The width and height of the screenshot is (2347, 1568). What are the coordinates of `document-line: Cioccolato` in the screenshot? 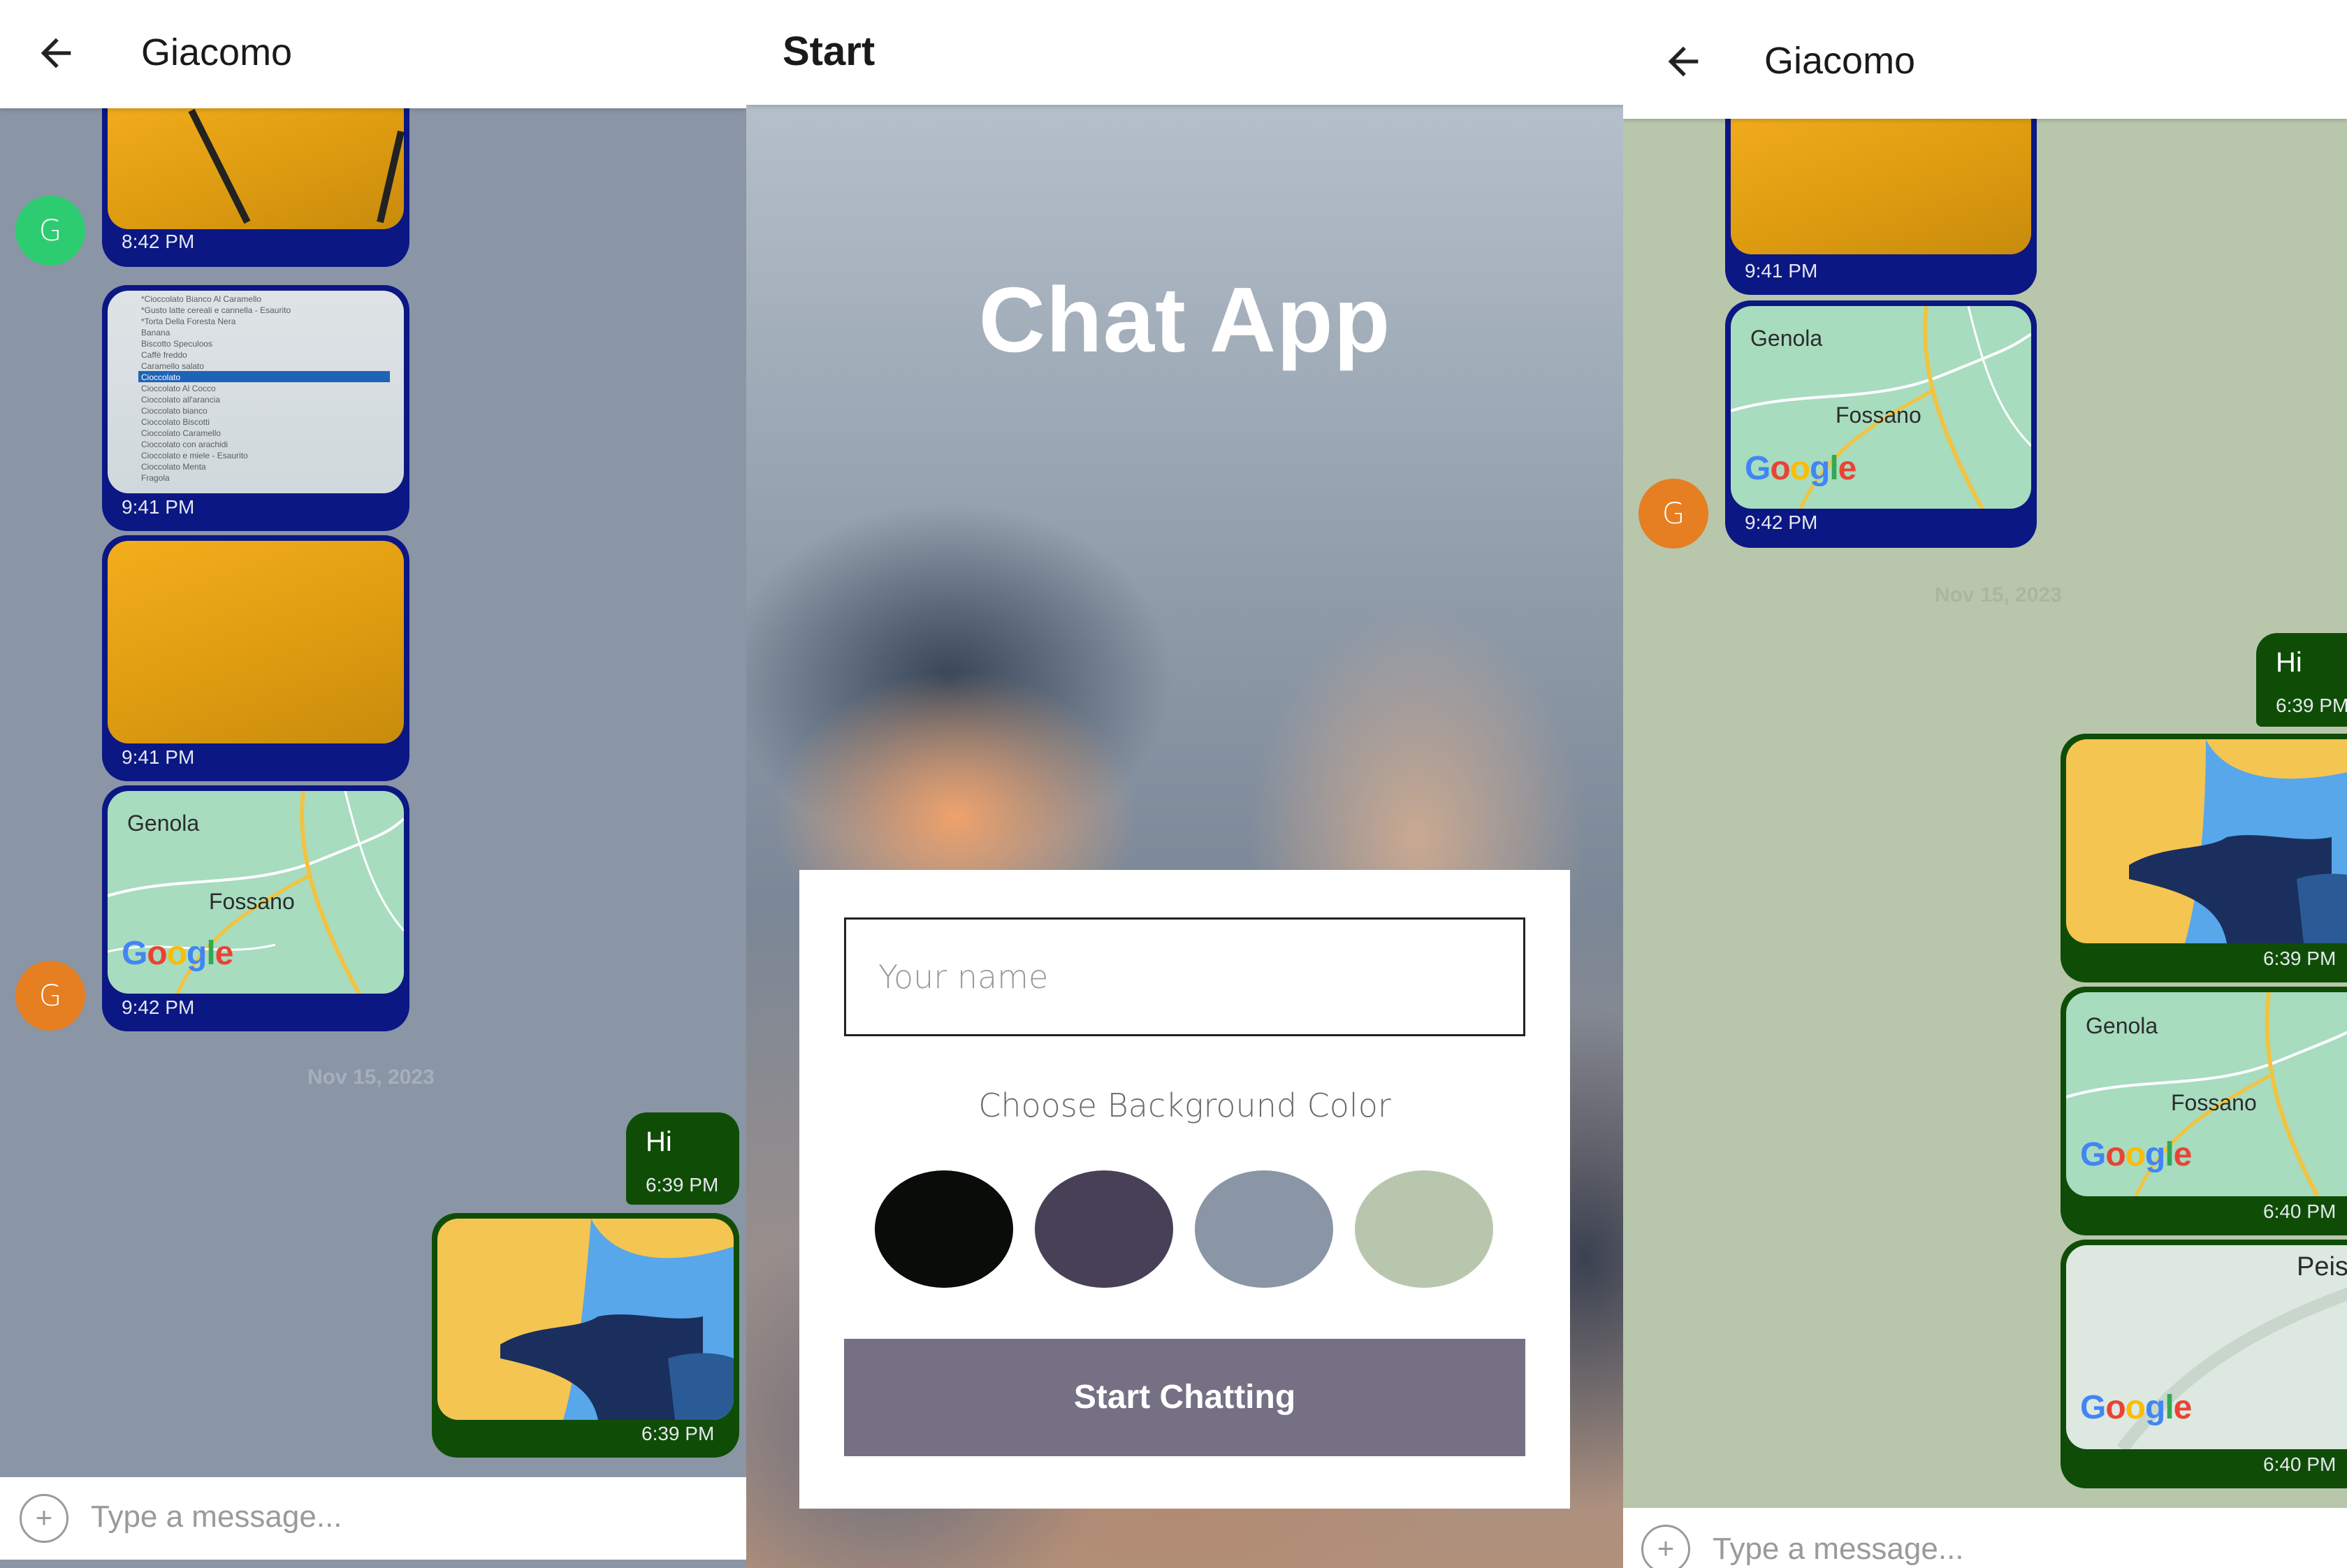 It's located at (161, 377).